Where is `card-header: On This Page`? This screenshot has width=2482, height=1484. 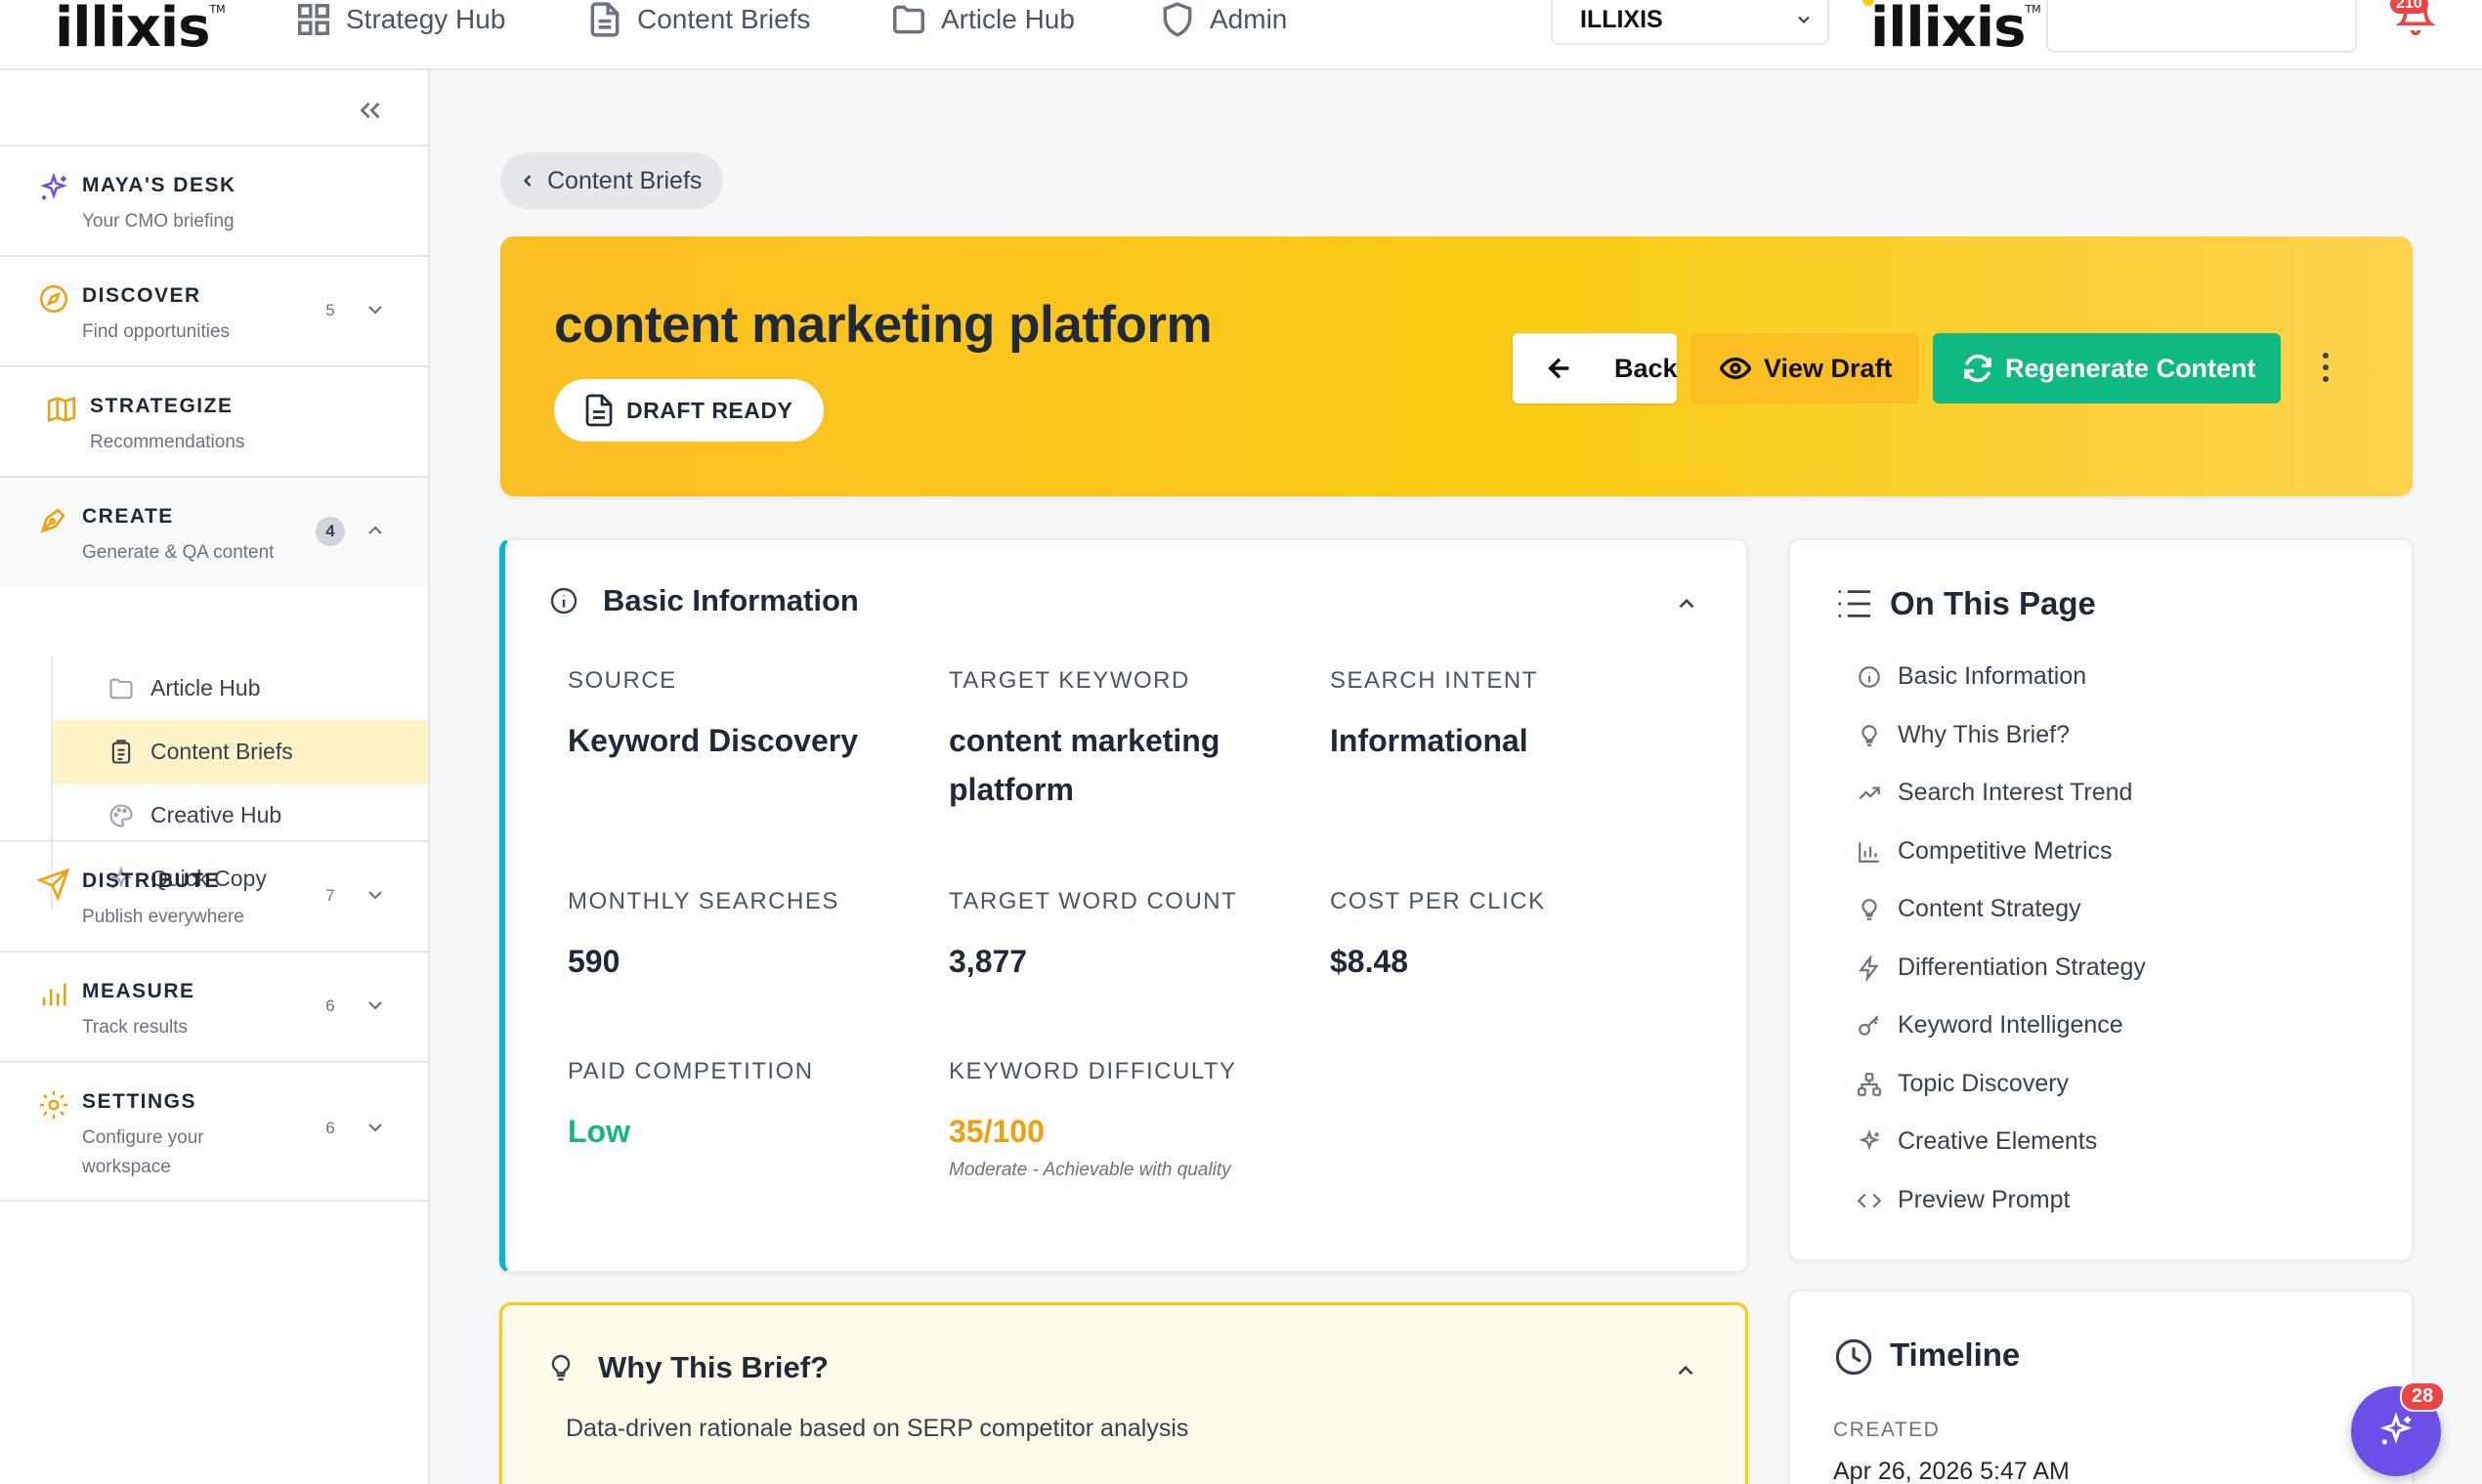 card-header: On This Page is located at coordinates (1965, 603).